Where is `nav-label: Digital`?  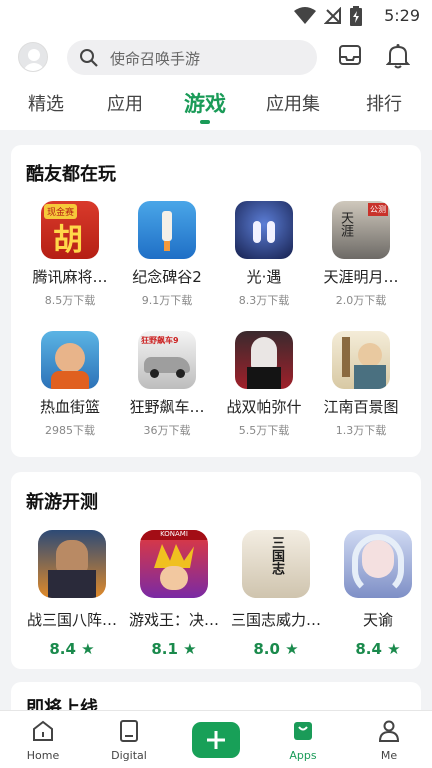
nav-label: Digital is located at coordinates (129, 755).